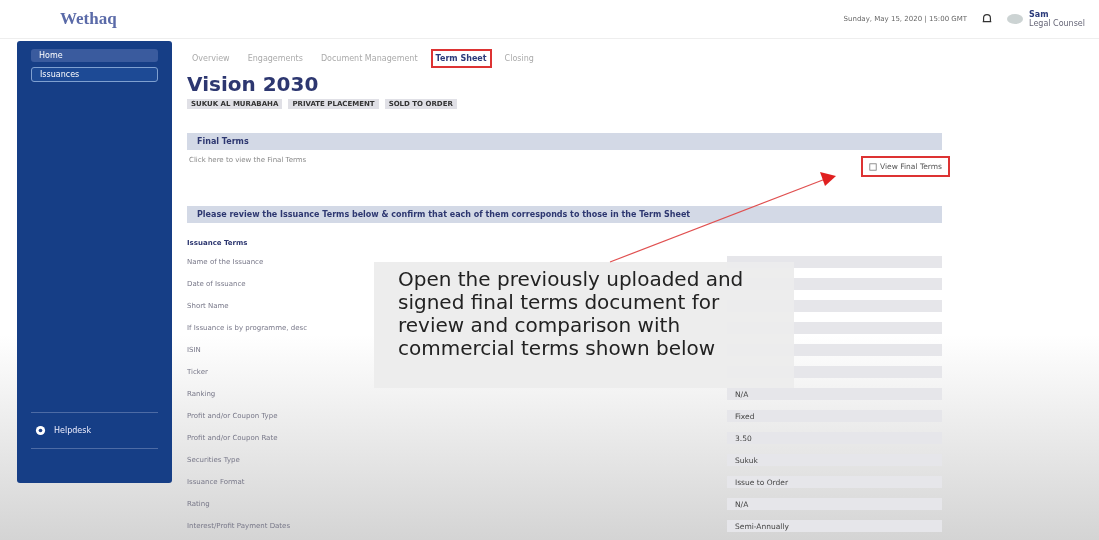  I want to click on section-heading: Final Terms, so click(564, 141).